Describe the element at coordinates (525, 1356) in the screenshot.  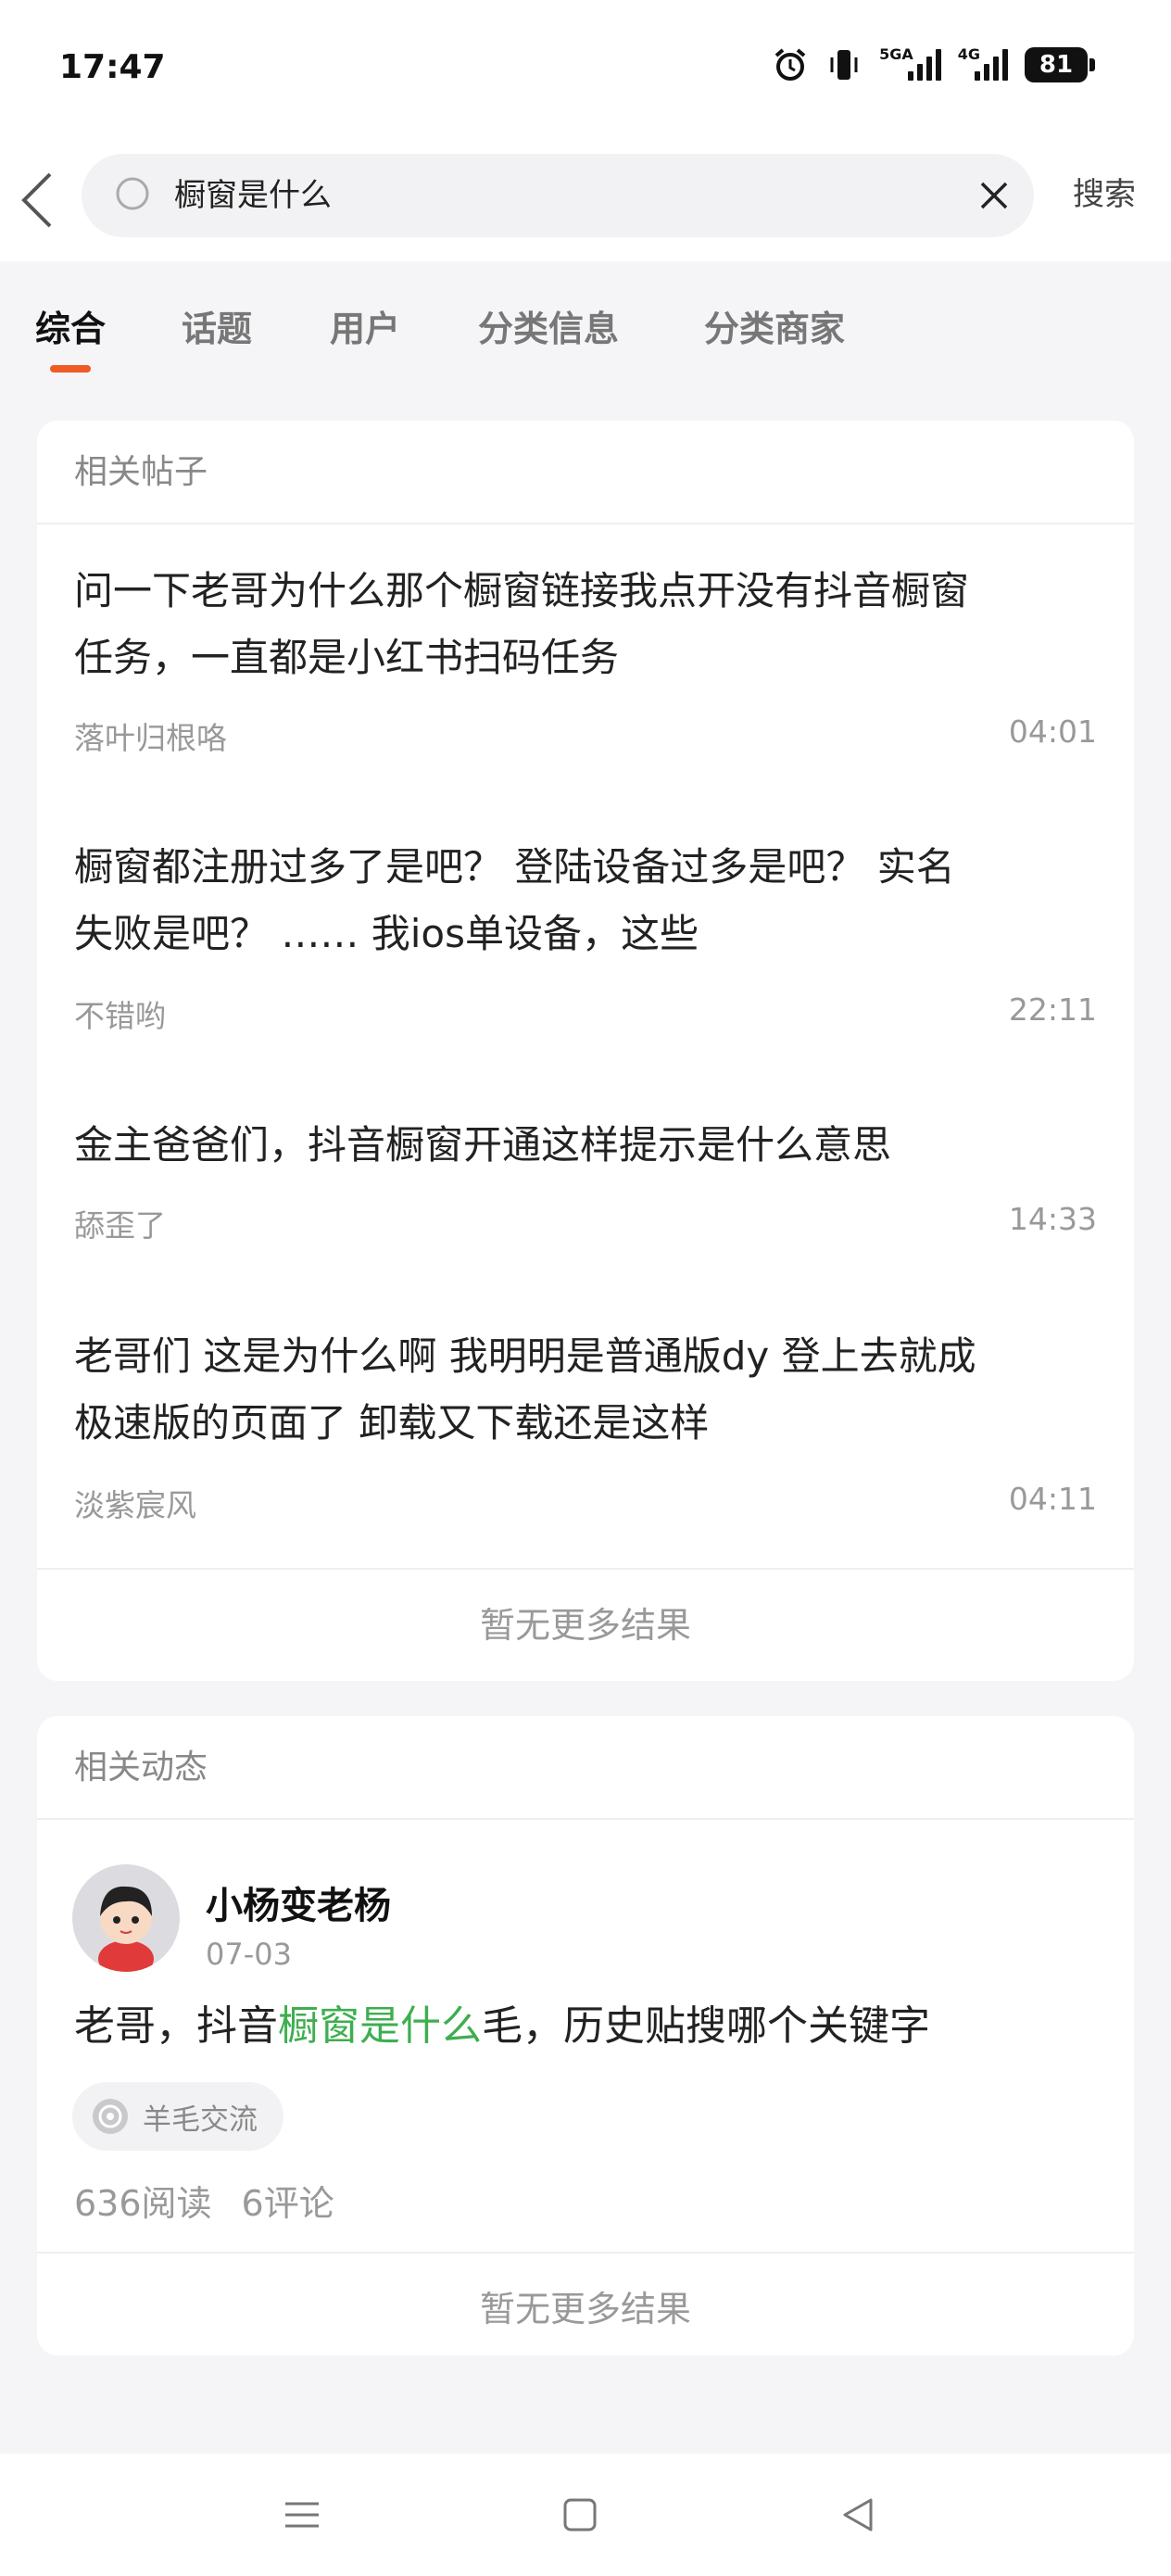
I see `post-title-line: 老哥们 这是为什么啊 我明明是普通版dy 登上去就成` at that location.